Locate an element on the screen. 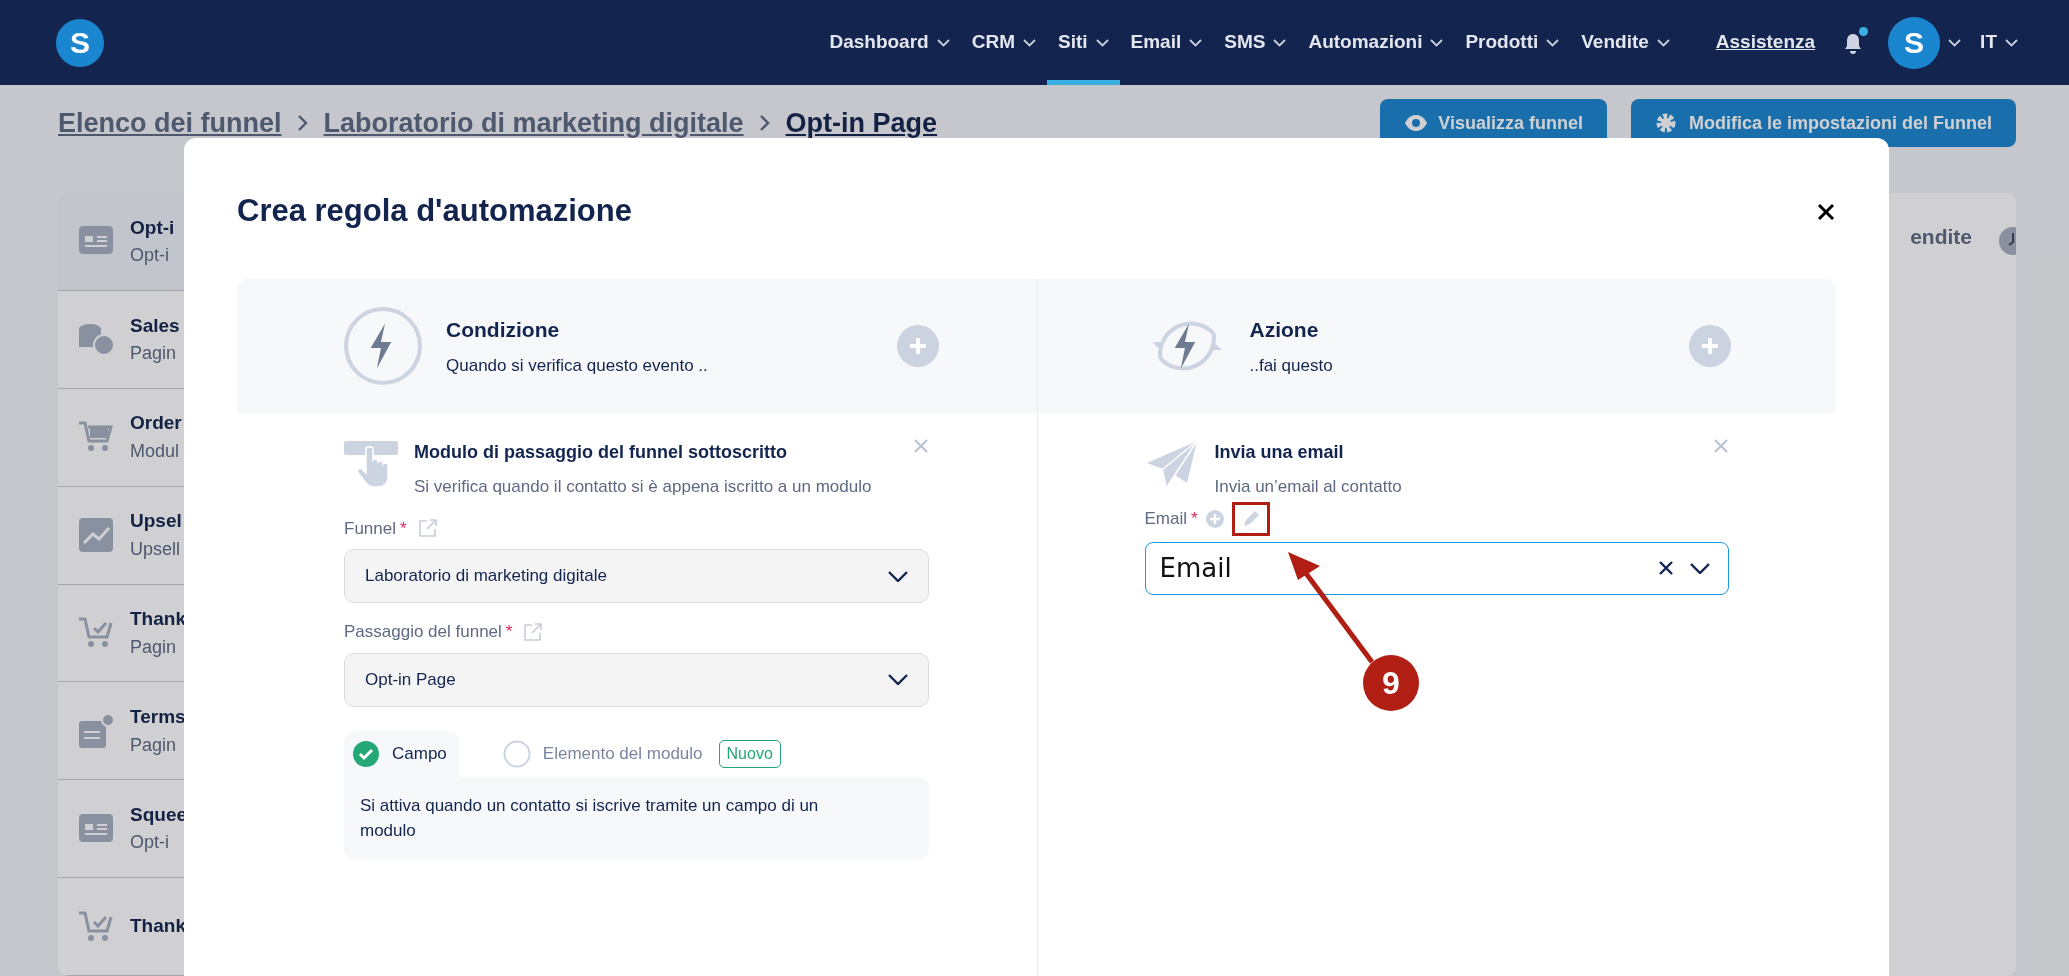  item-title: Invia una email is located at coordinates (1279, 453).